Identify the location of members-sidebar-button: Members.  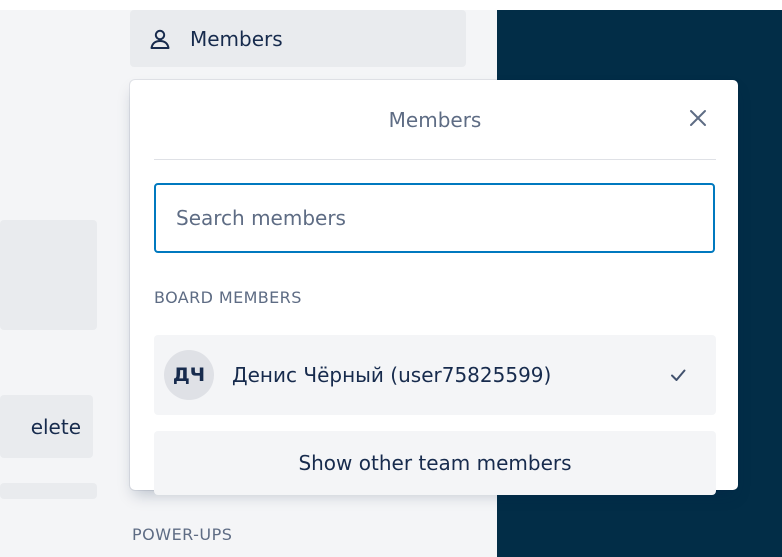
(298, 38).